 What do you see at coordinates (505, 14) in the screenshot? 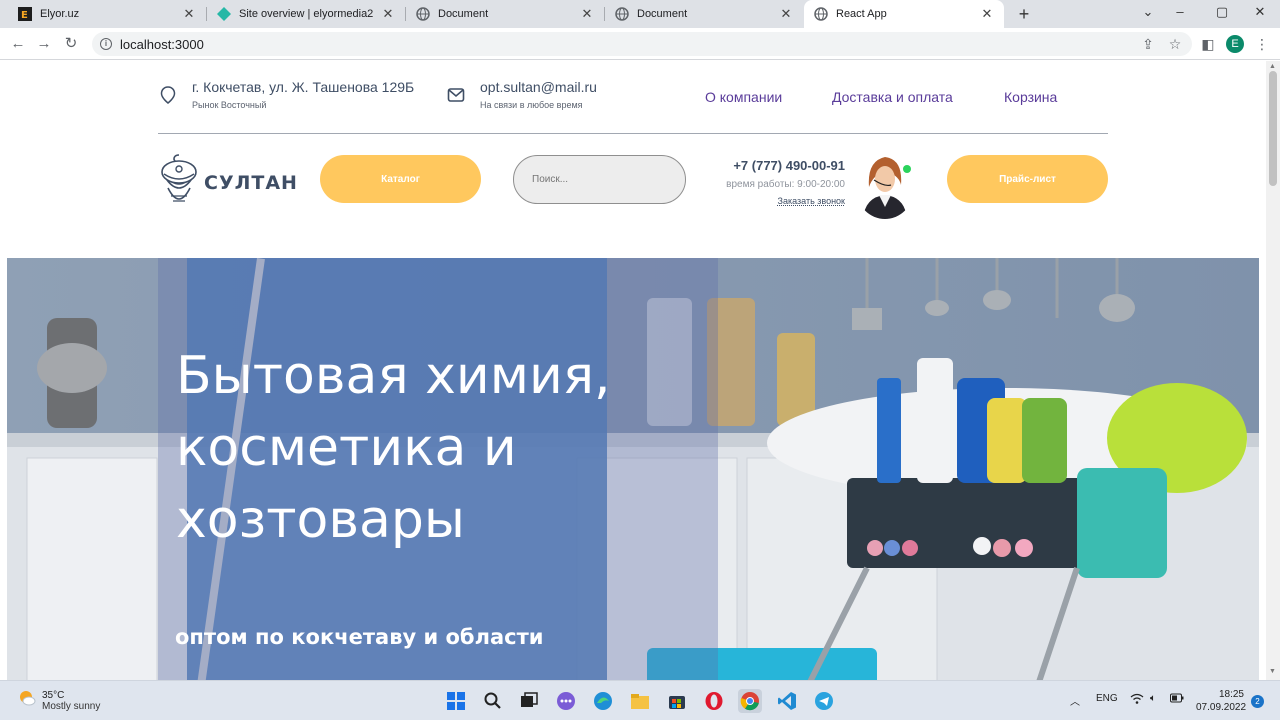
I see `tab-document-1: Document ✕` at bounding box center [505, 14].